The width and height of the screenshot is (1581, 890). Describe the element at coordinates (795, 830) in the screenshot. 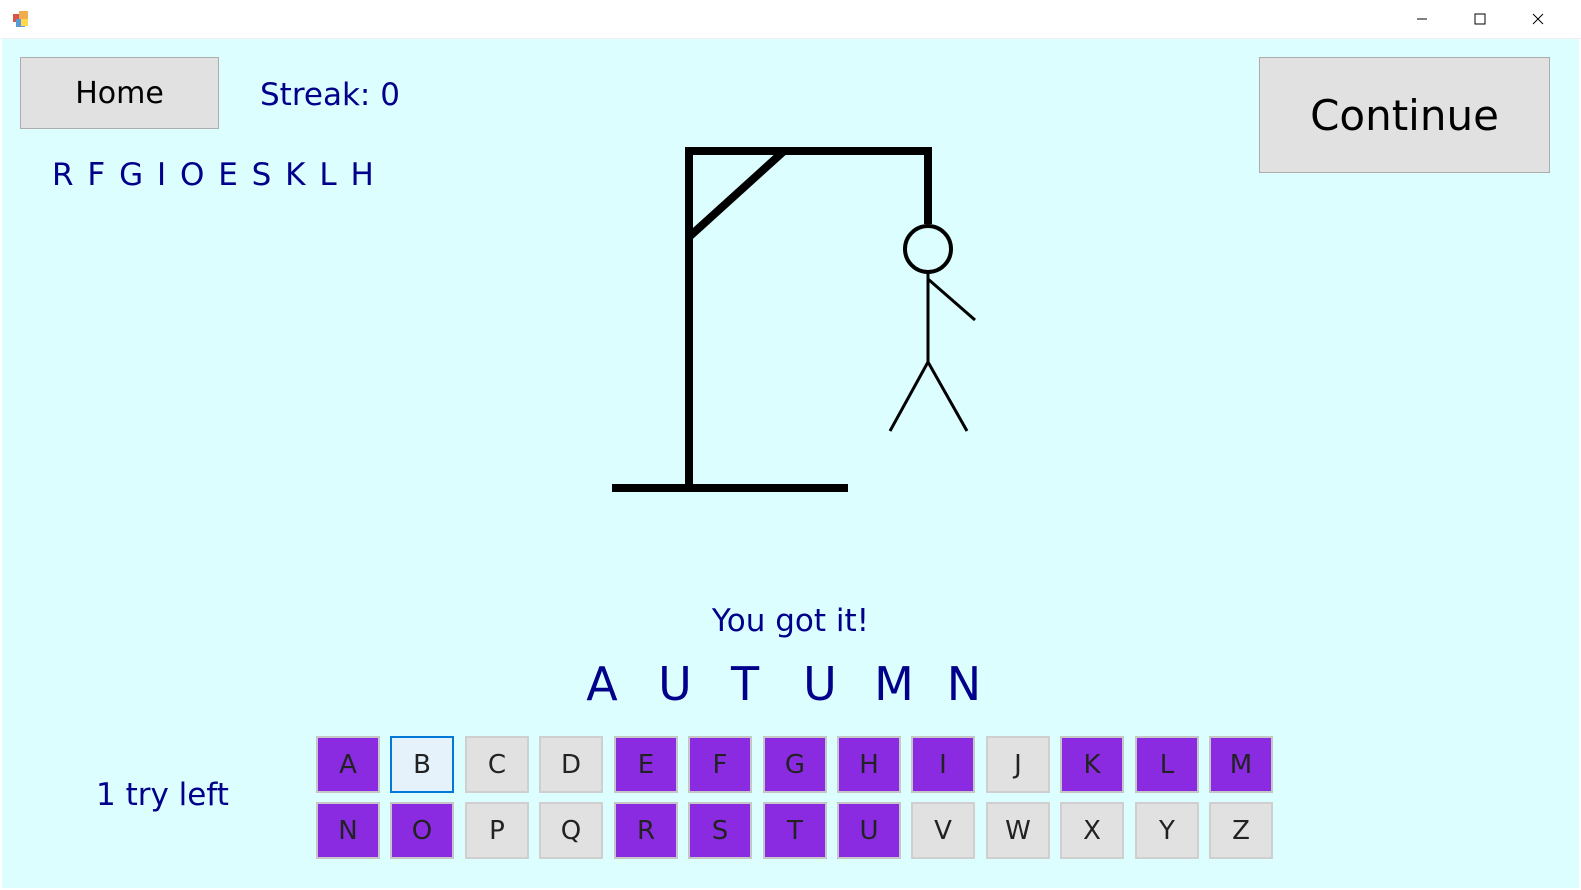

I see `key-t: T` at that location.